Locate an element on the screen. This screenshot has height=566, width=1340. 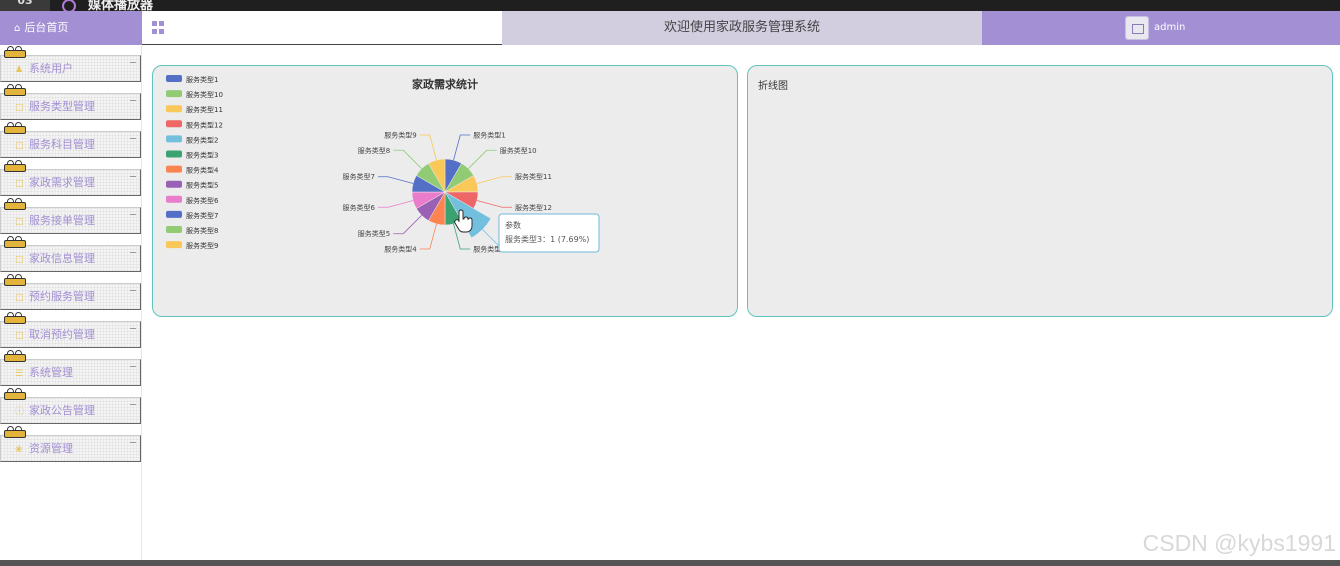
legend-item: 服务类型12 is located at coordinates (204, 124).